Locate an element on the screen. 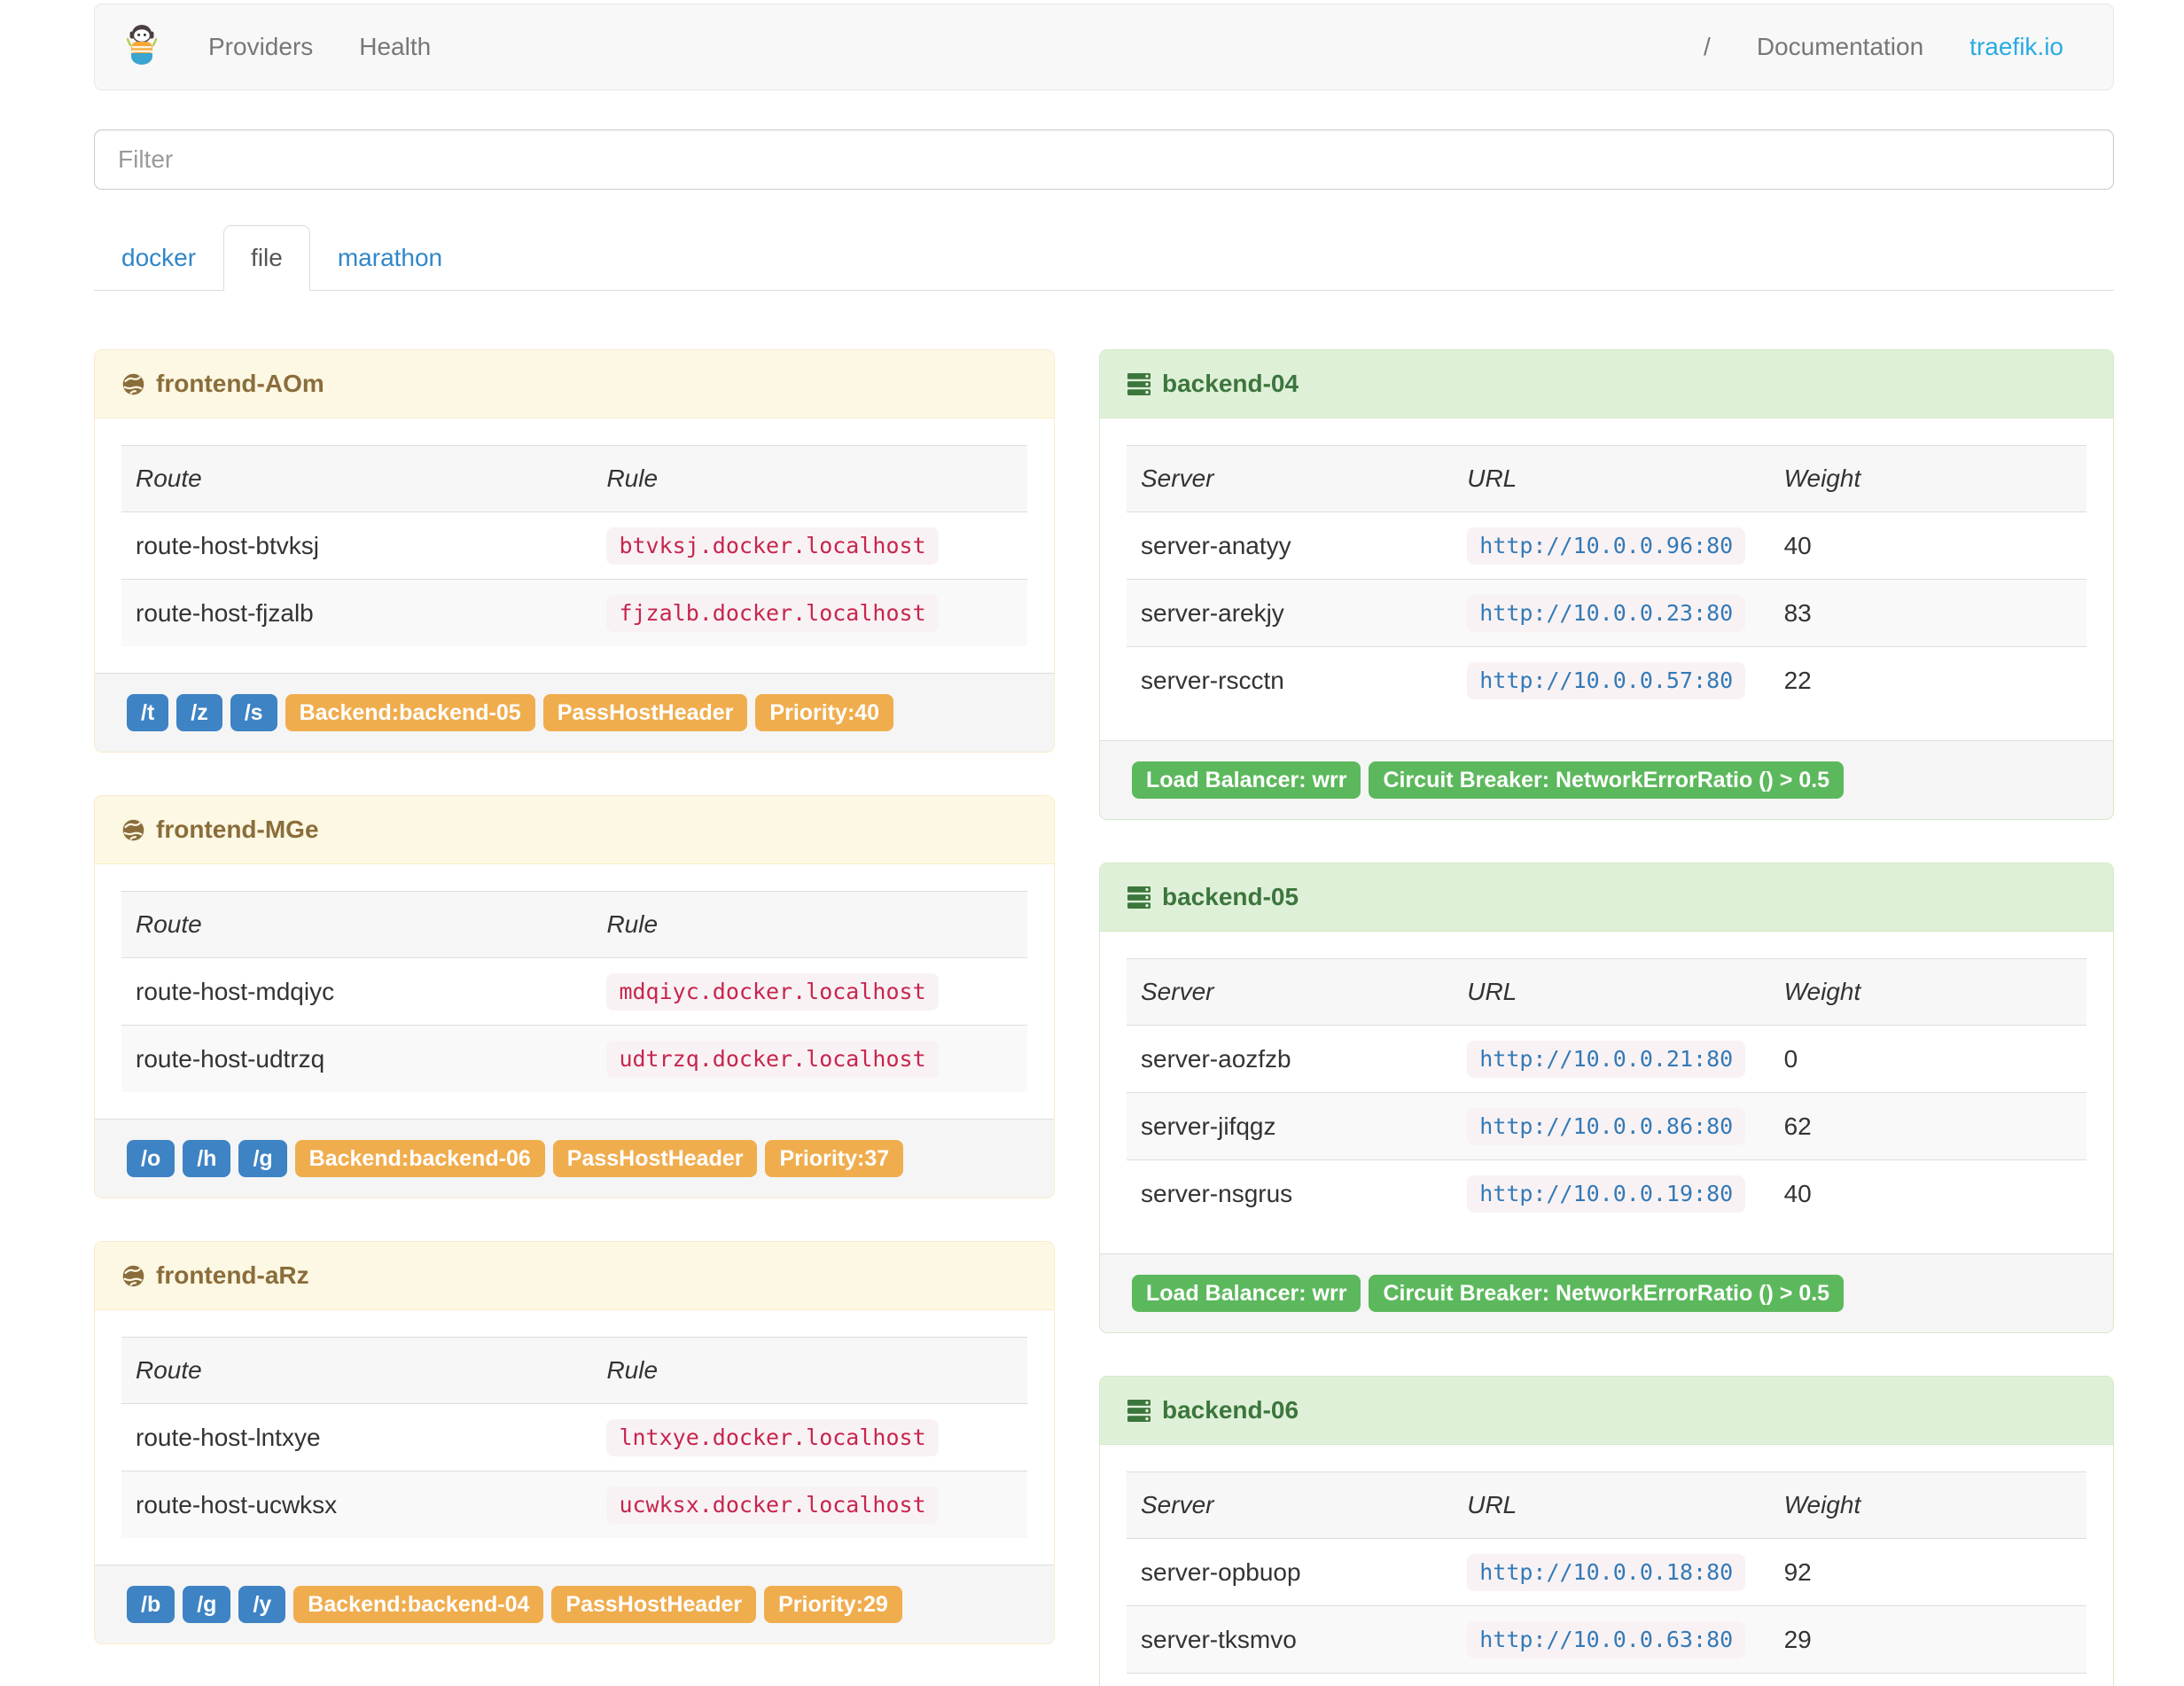 This screenshot has height=1686, width=2184. column-header-url: URL is located at coordinates (1611, 992).